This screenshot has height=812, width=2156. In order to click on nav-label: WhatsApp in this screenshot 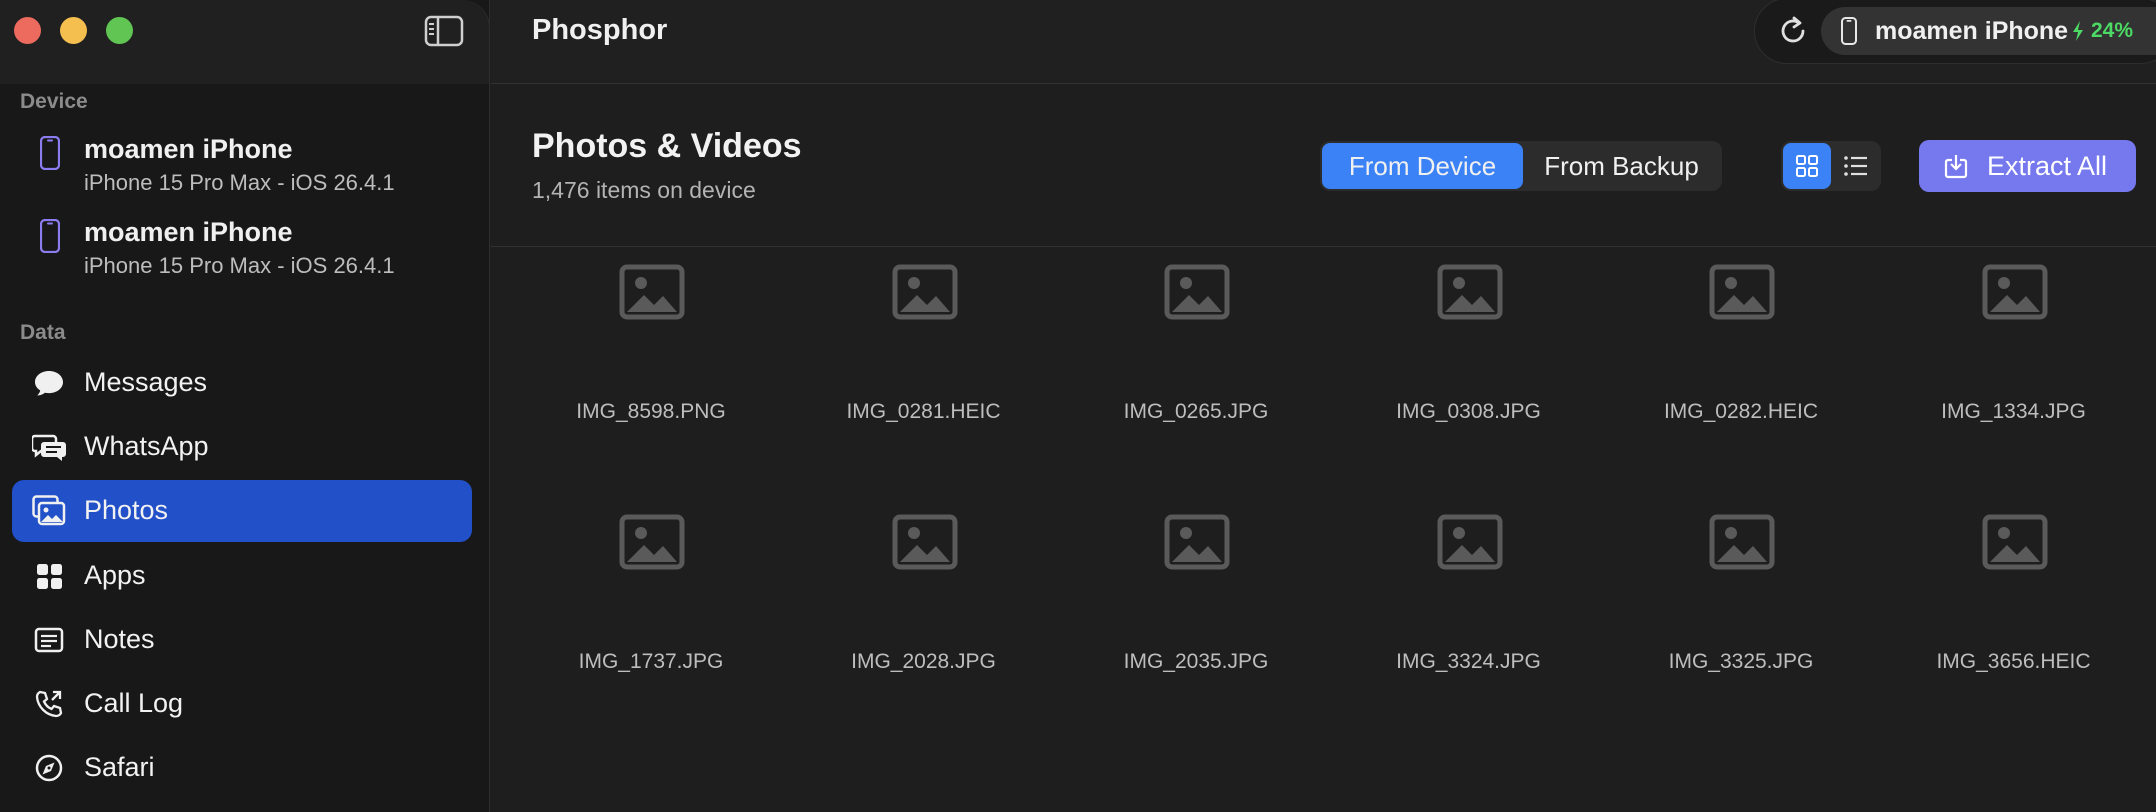, I will do `click(146, 446)`.